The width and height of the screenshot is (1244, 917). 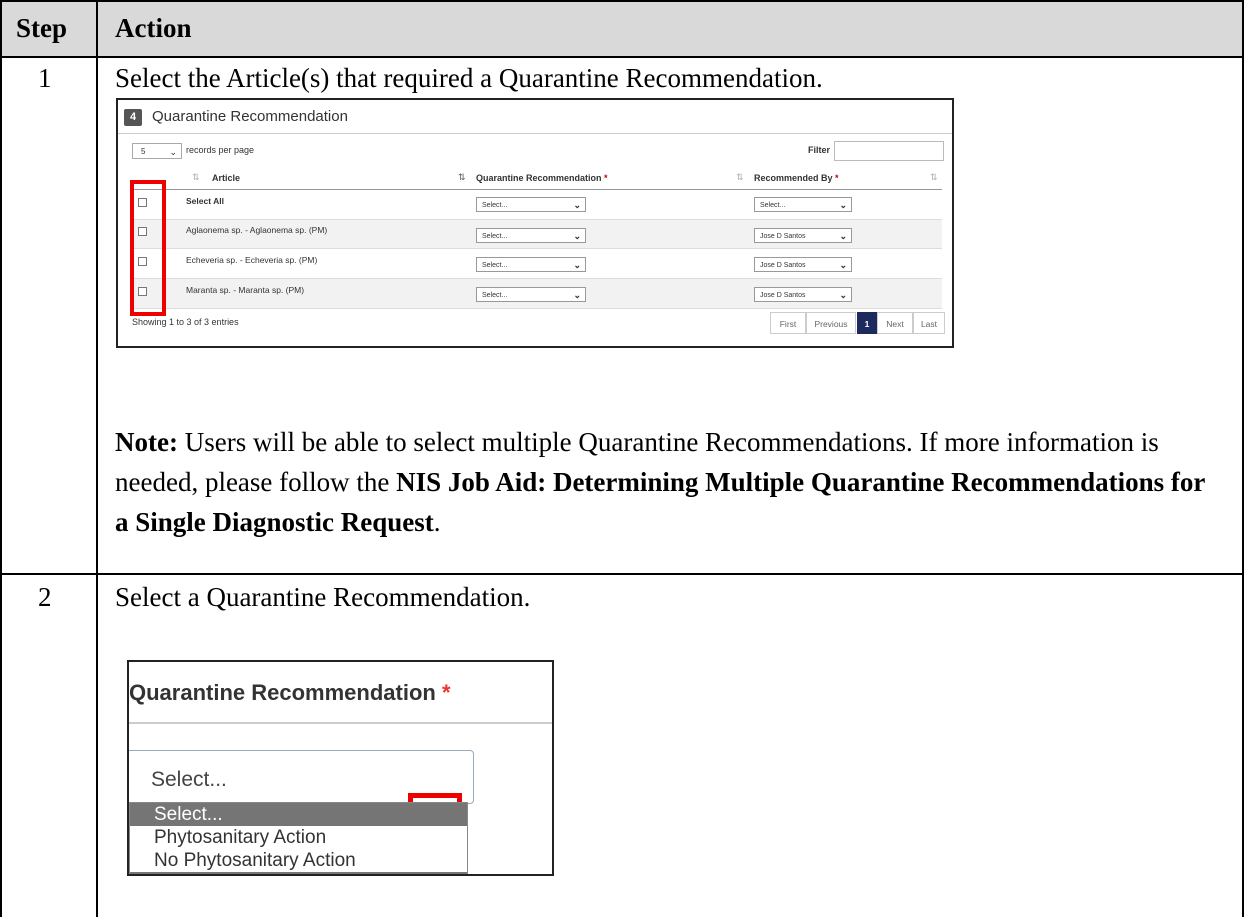 What do you see at coordinates (133, 117) in the screenshot?
I see `section-number-badge: 4` at bounding box center [133, 117].